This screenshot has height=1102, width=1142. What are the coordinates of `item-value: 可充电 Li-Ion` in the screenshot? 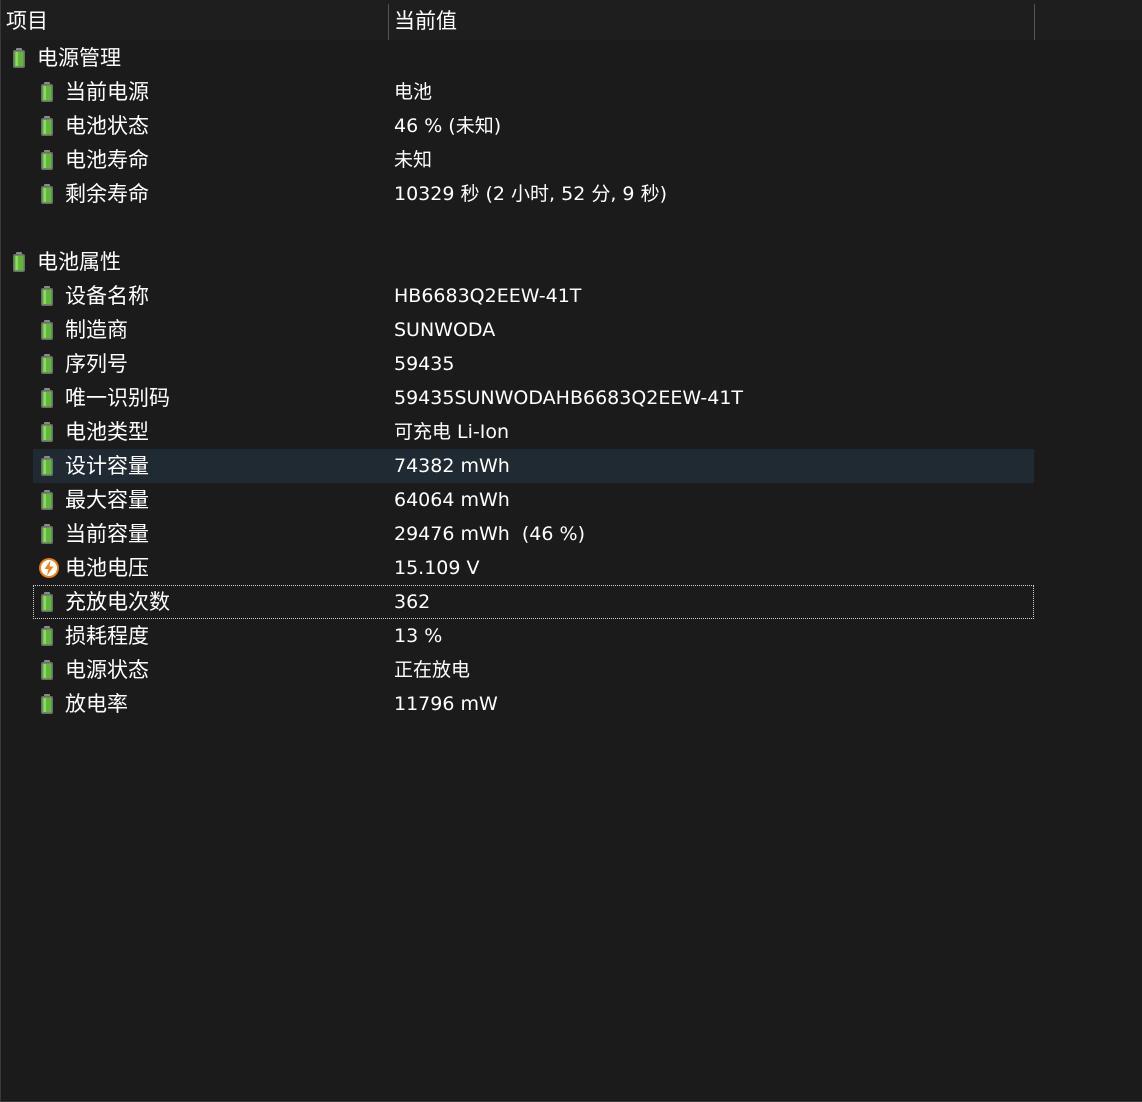 It's located at (452, 432).